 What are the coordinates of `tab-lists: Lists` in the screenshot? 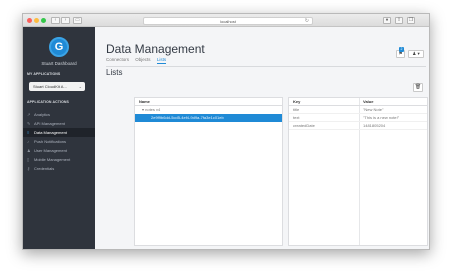 It's located at (161, 60).